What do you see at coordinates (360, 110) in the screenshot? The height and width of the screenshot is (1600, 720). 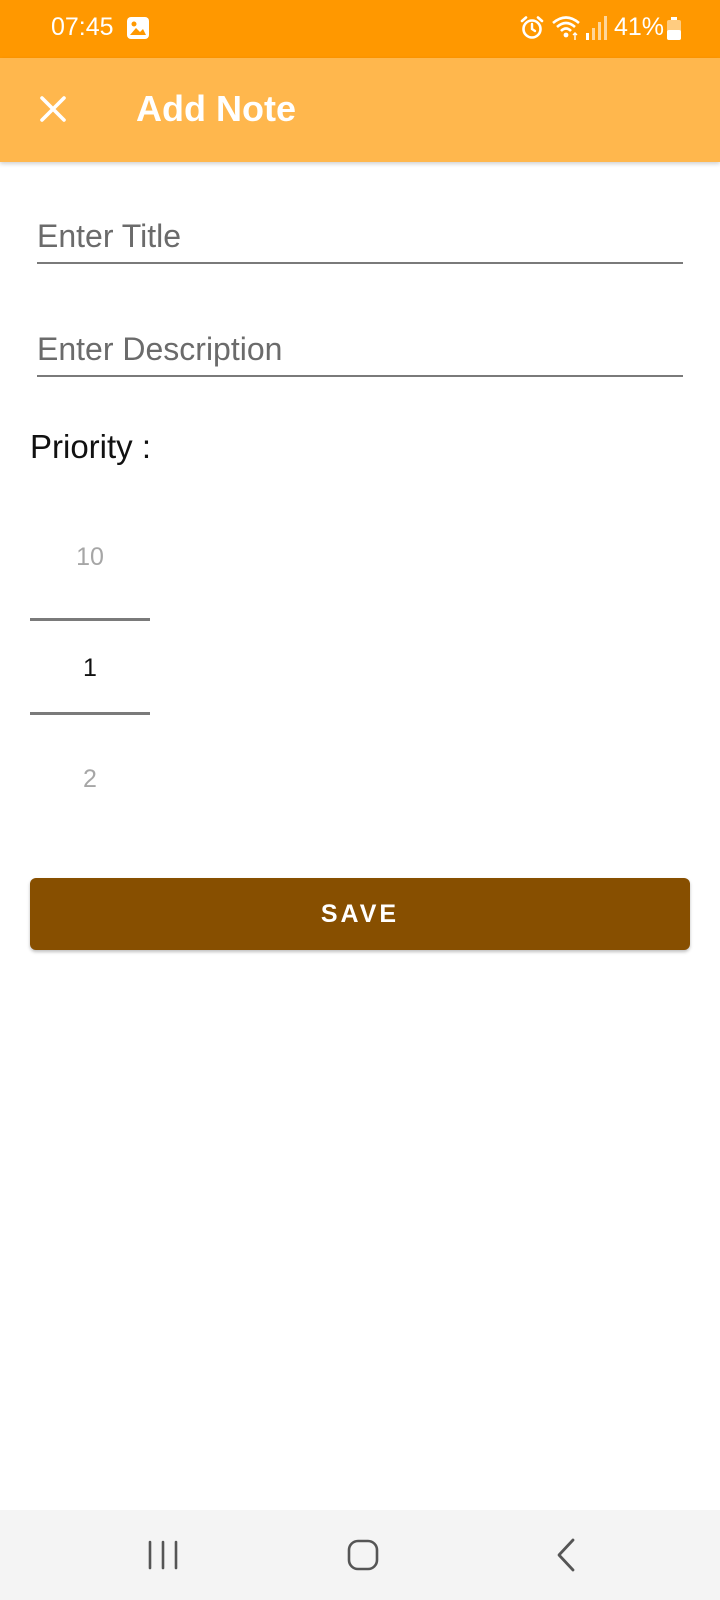 I see `app-bar: Add Note` at bounding box center [360, 110].